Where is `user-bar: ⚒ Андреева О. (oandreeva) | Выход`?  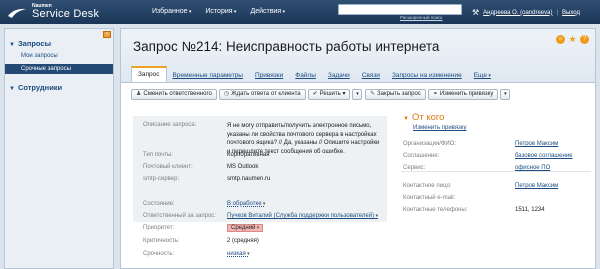
user-bar: ⚒ Андреева О. (oandreeva) | Выход is located at coordinates (526, 12).